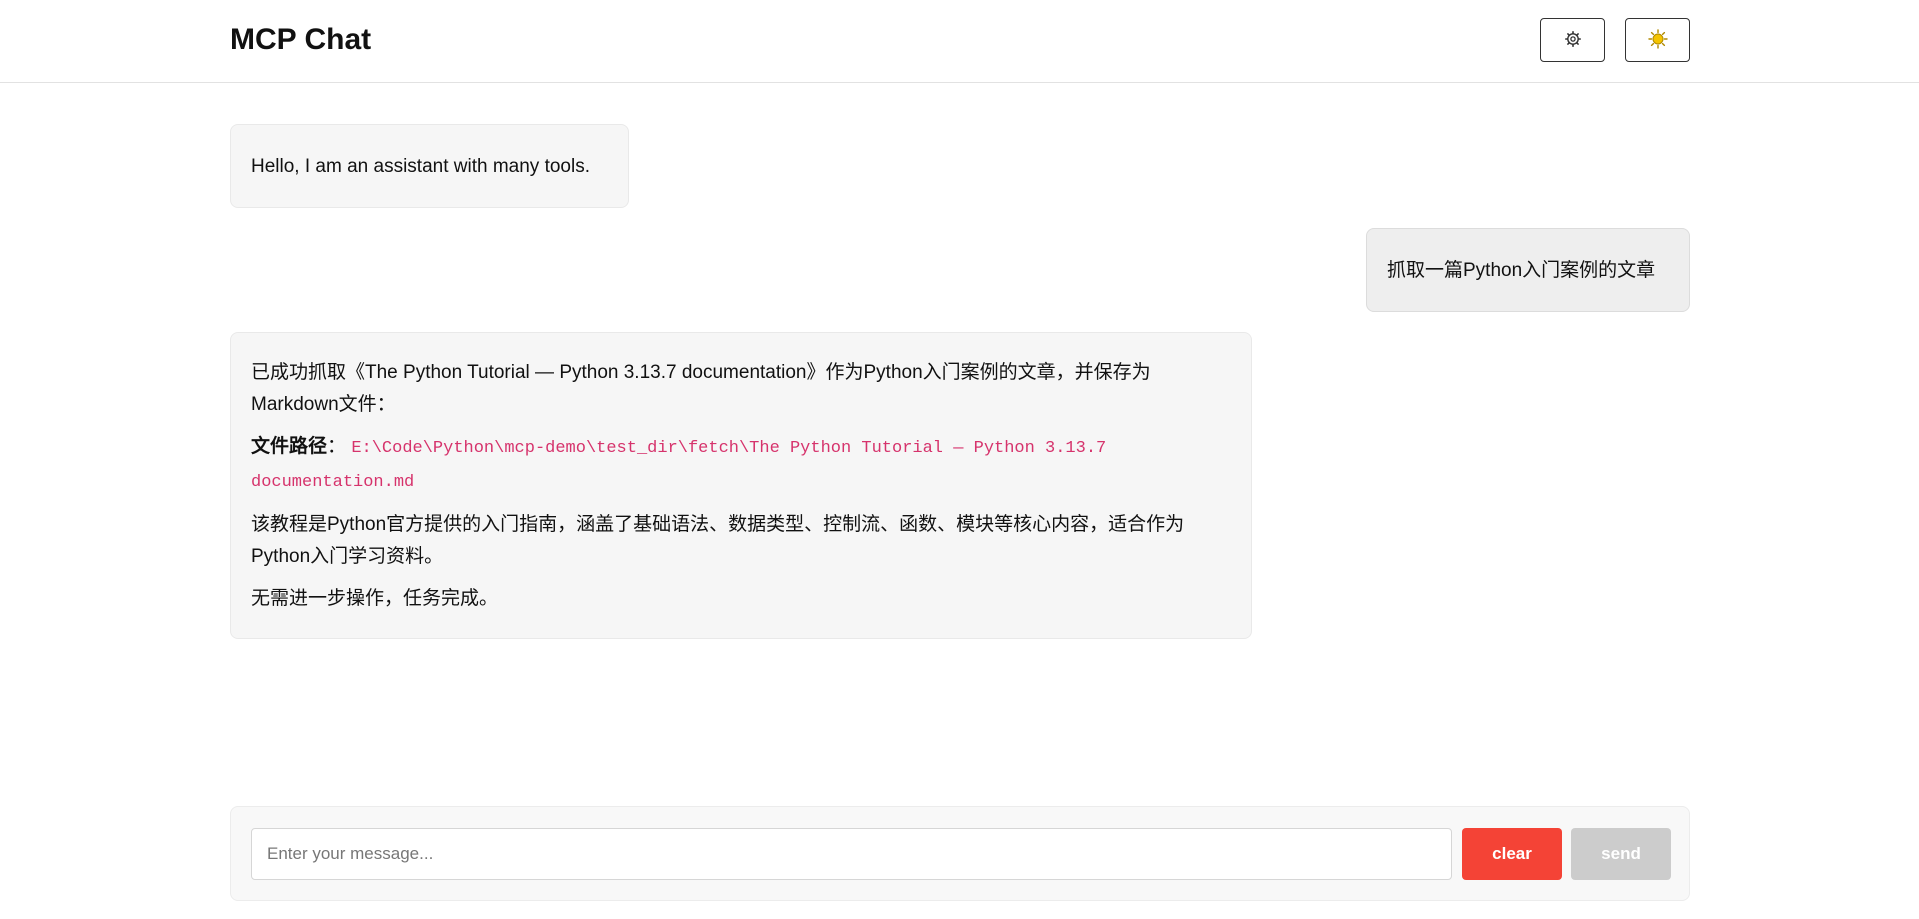  I want to click on theme-toggle-button, so click(1657, 40).